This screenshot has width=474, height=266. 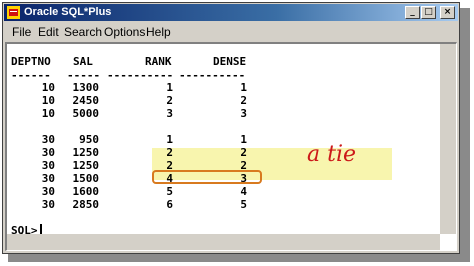 What do you see at coordinates (86, 100) in the screenshot?
I see `cell-sal: 2450` at bounding box center [86, 100].